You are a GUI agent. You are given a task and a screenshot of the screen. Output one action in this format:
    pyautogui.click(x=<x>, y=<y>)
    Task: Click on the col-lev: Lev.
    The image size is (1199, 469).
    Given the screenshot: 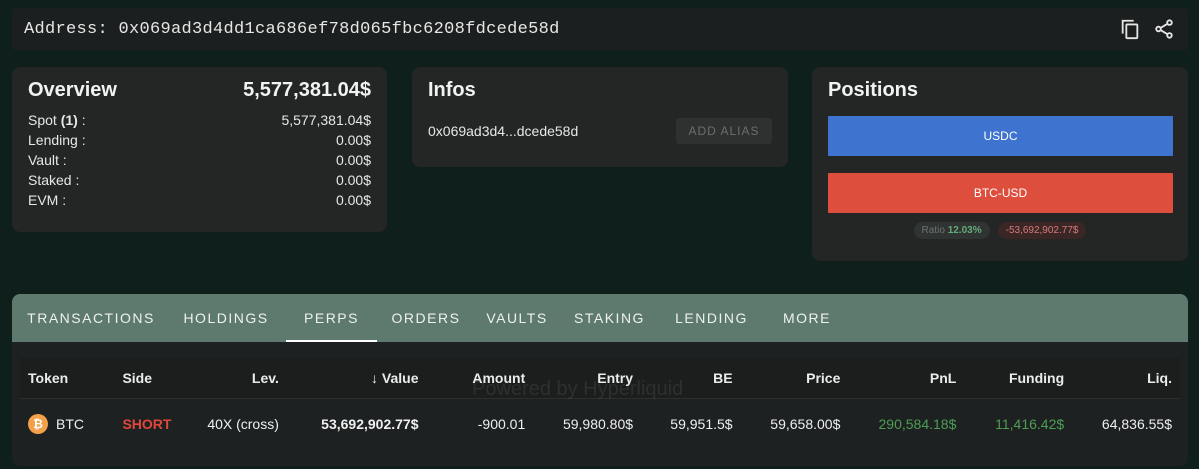 What is the action you would take?
    pyautogui.click(x=237, y=378)
    